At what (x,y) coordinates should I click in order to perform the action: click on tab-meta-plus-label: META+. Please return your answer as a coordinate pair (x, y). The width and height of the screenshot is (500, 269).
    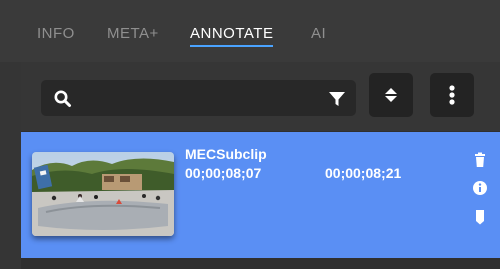
    Looking at the image, I should click on (133, 33).